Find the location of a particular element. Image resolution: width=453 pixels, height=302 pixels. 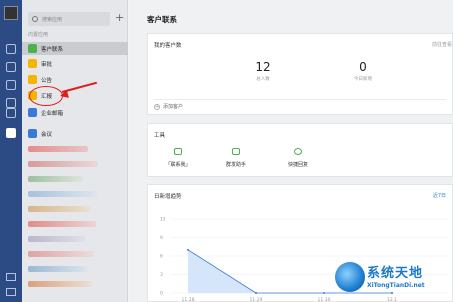

new-today-label: 今日新增 is located at coordinates (363, 79).